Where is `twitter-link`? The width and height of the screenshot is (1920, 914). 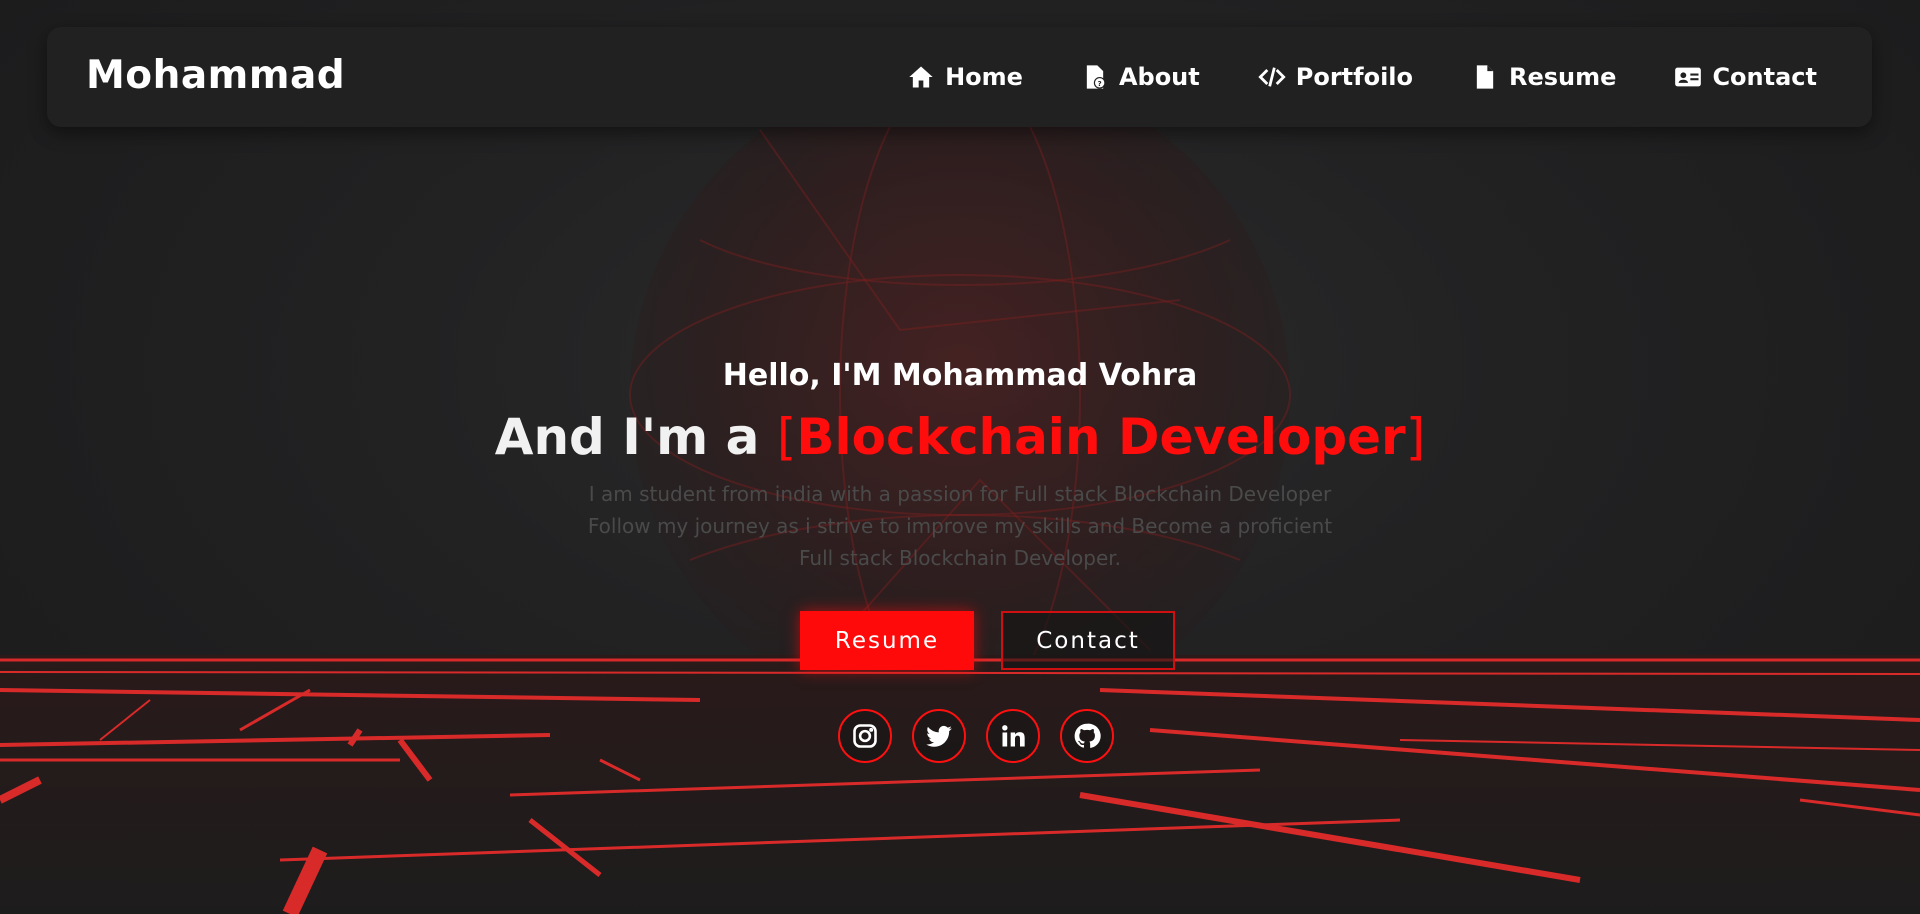
twitter-link is located at coordinates (939, 736).